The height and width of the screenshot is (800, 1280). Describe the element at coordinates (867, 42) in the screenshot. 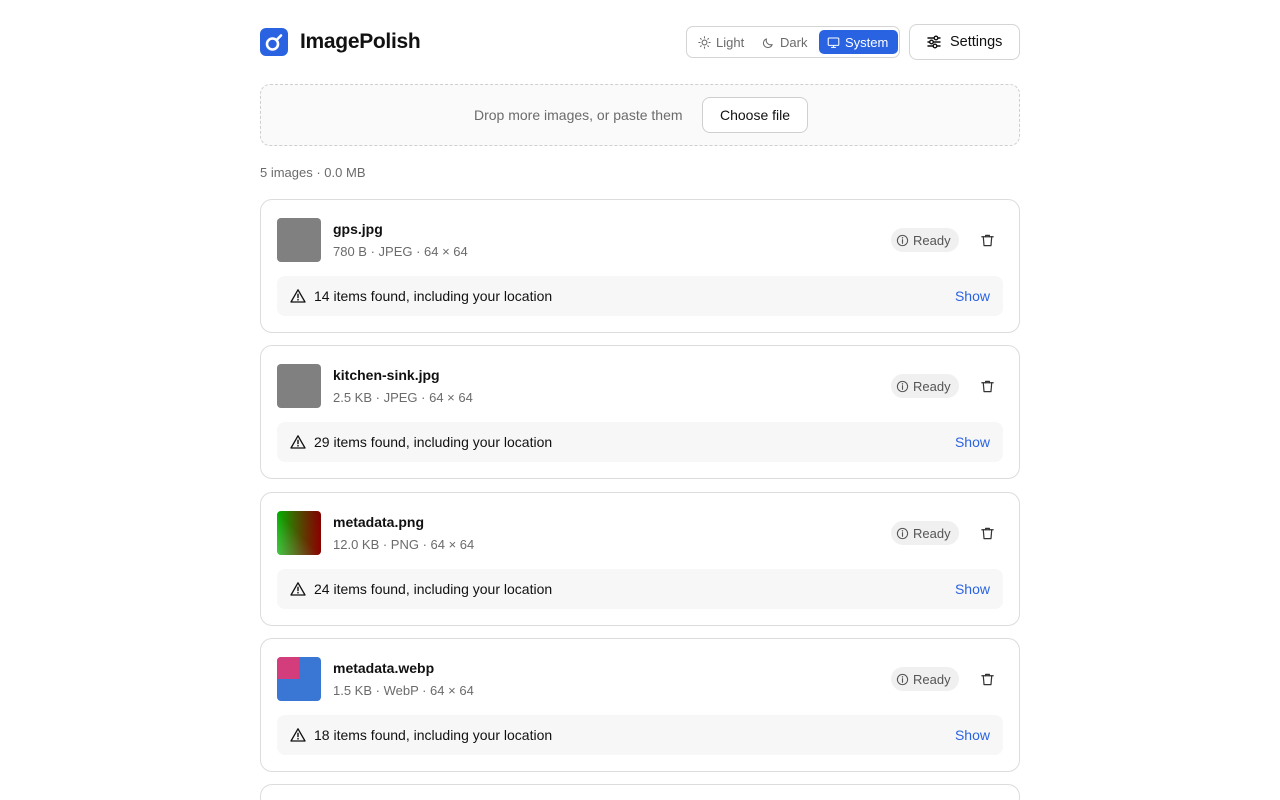

I see `theme-option-label: System` at that location.